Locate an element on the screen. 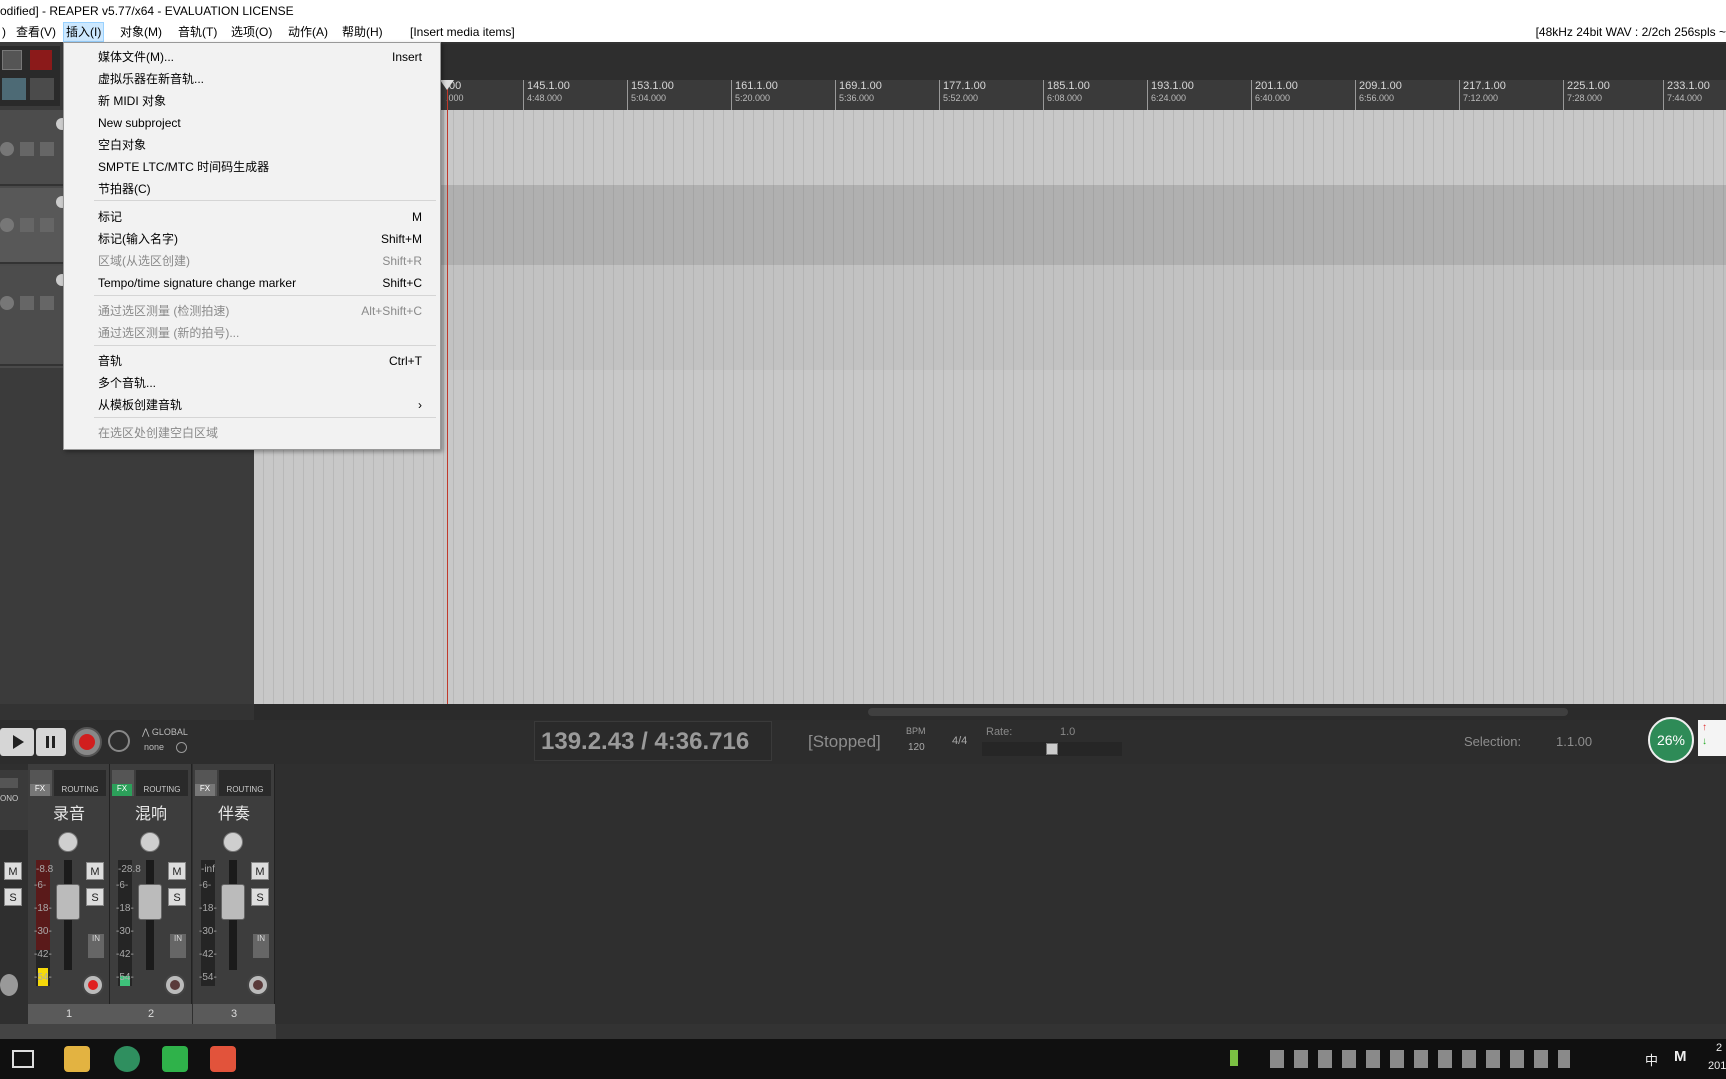 This screenshot has height=1079, width=1726. menu-edit-partial: ) is located at coordinates (4, 32).